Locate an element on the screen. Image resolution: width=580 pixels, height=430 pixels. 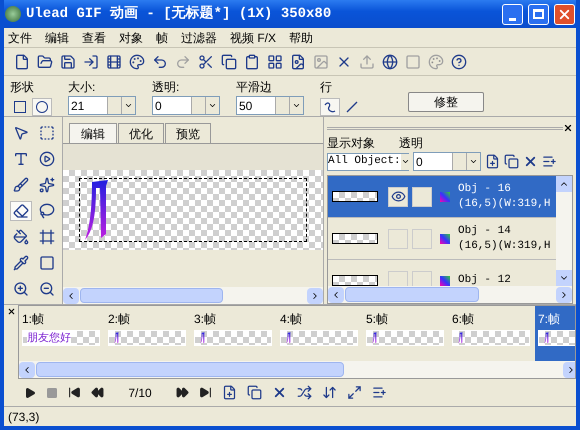
spin-field: 0 is located at coordinates (186, 105).